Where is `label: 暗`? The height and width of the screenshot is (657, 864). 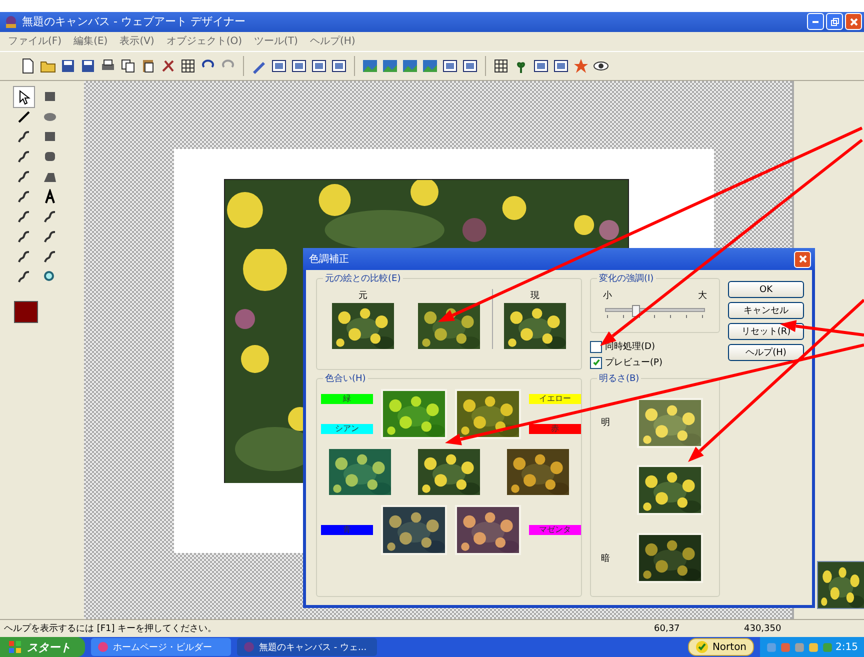
label: 暗 is located at coordinates (606, 558).